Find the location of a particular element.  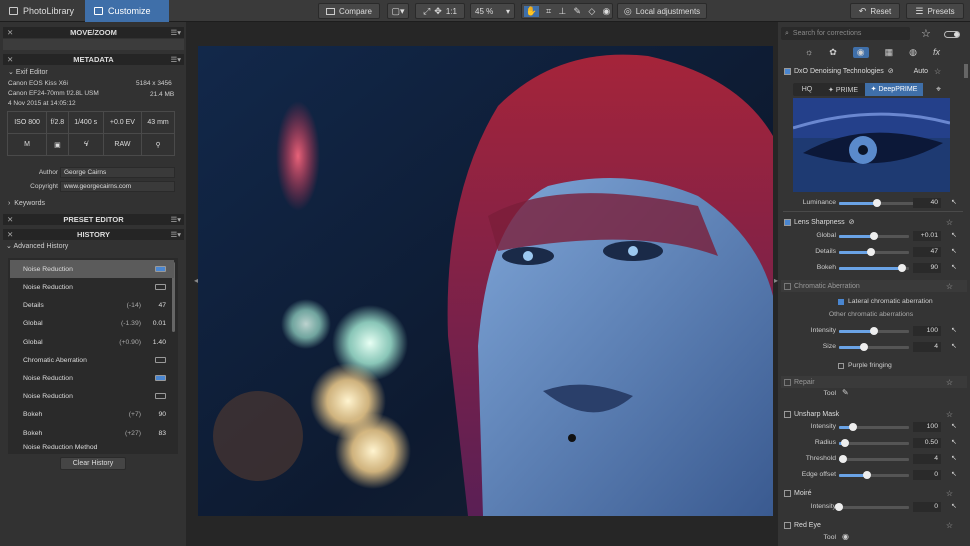

light-palette-icon: ☼ is located at coordinates (809, 52).